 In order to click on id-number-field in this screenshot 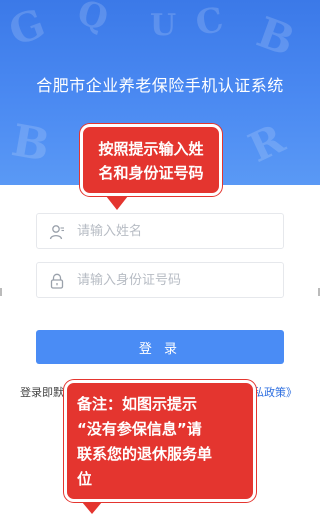, I will do `click(160, 280)`.